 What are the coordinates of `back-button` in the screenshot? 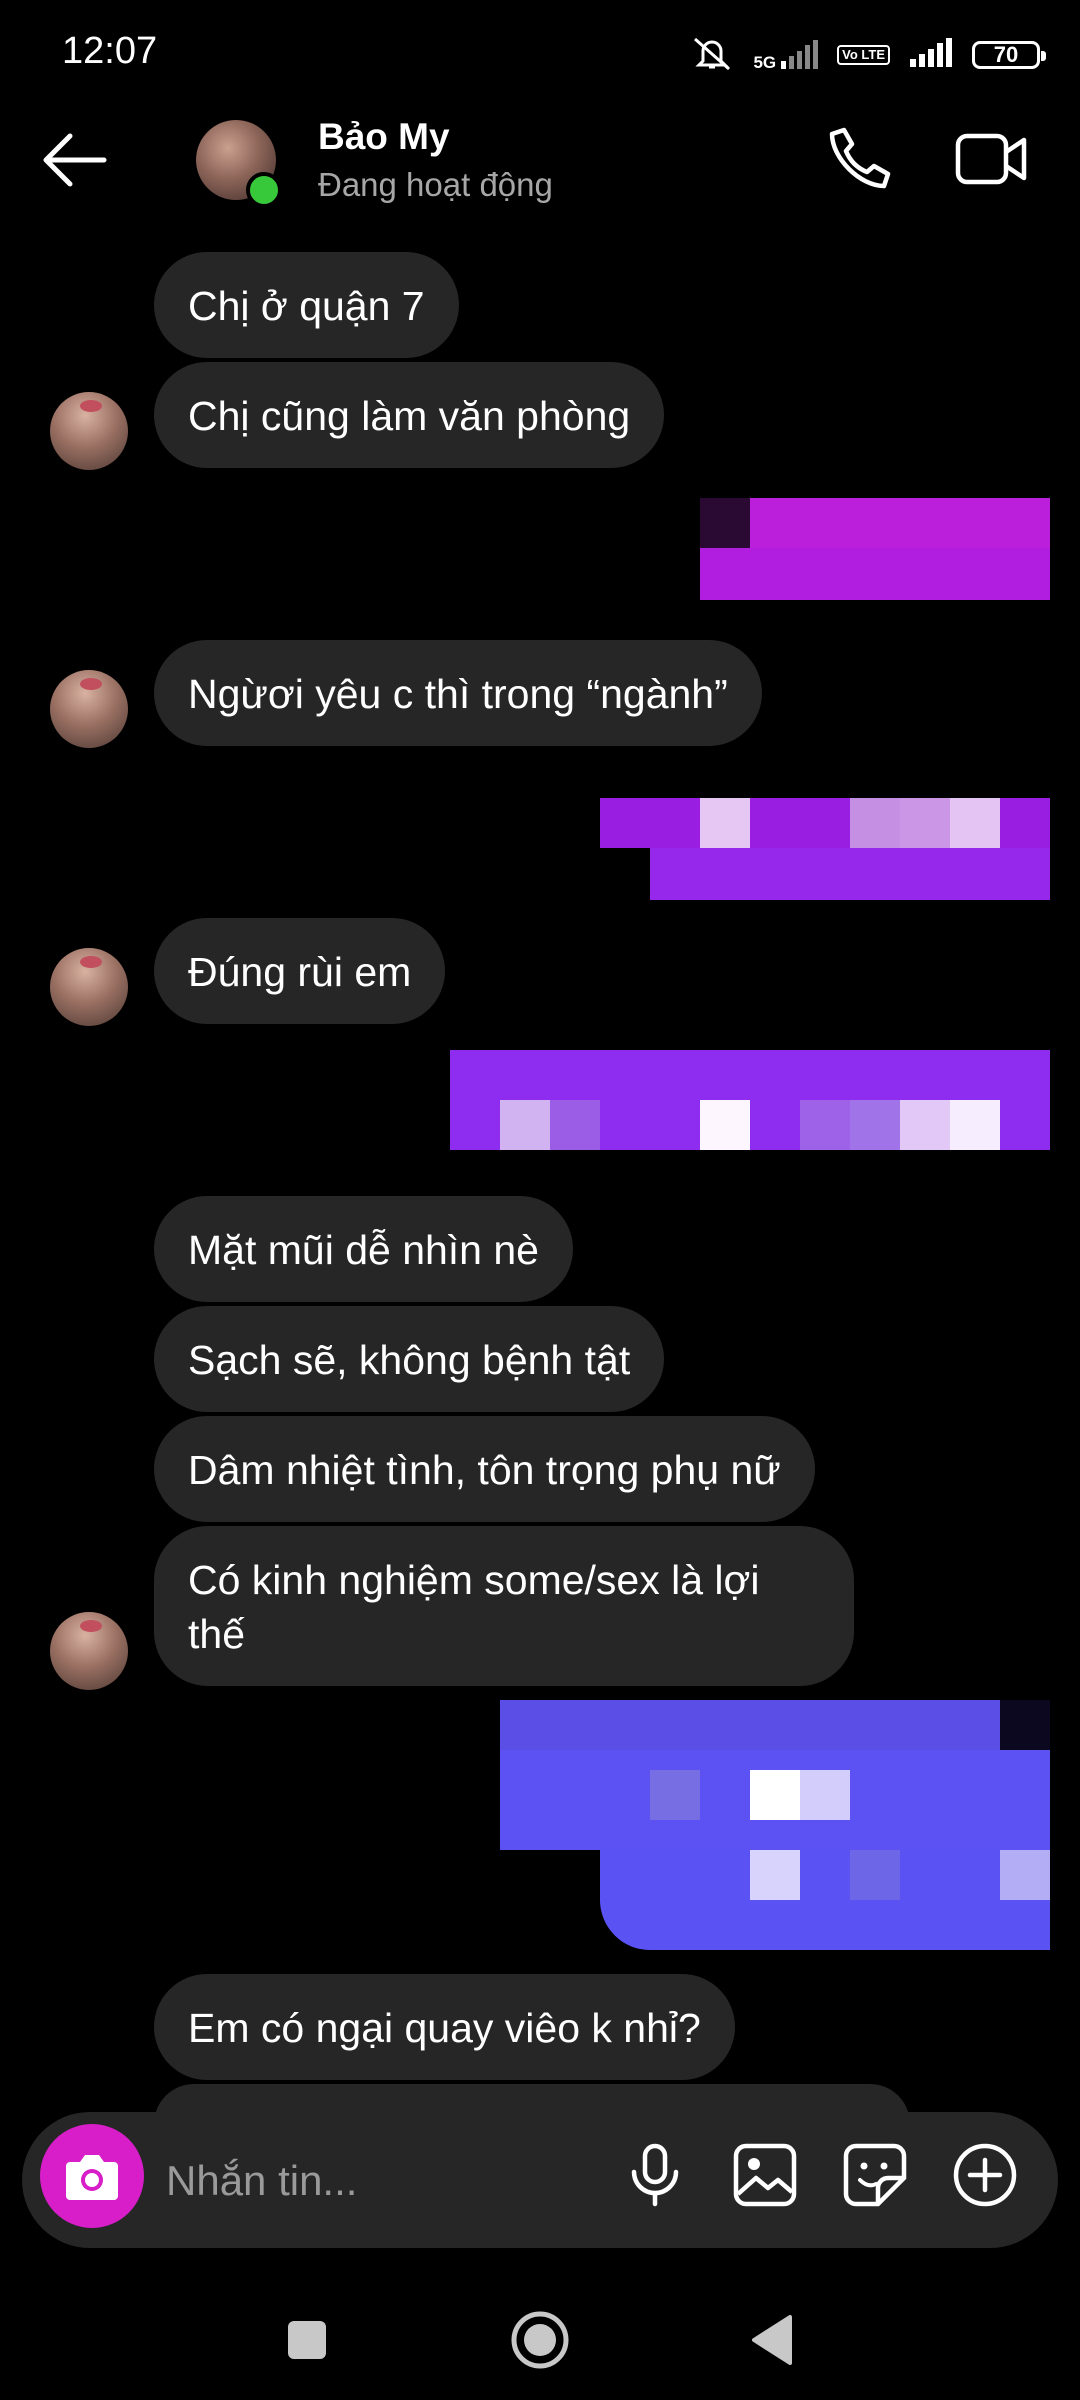 It's located at (76, 160).